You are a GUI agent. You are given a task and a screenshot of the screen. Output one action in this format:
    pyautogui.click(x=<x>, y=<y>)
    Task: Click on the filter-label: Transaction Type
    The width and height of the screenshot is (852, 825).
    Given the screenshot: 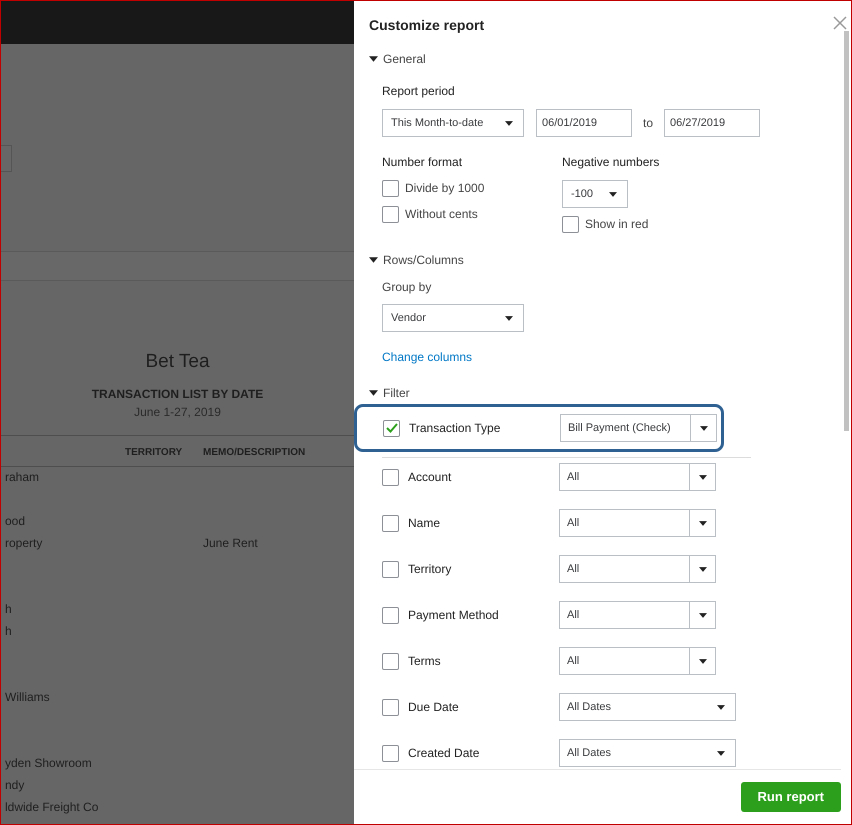 What is the action you would take?
    pyautogui.click(x=455, y=428)
    